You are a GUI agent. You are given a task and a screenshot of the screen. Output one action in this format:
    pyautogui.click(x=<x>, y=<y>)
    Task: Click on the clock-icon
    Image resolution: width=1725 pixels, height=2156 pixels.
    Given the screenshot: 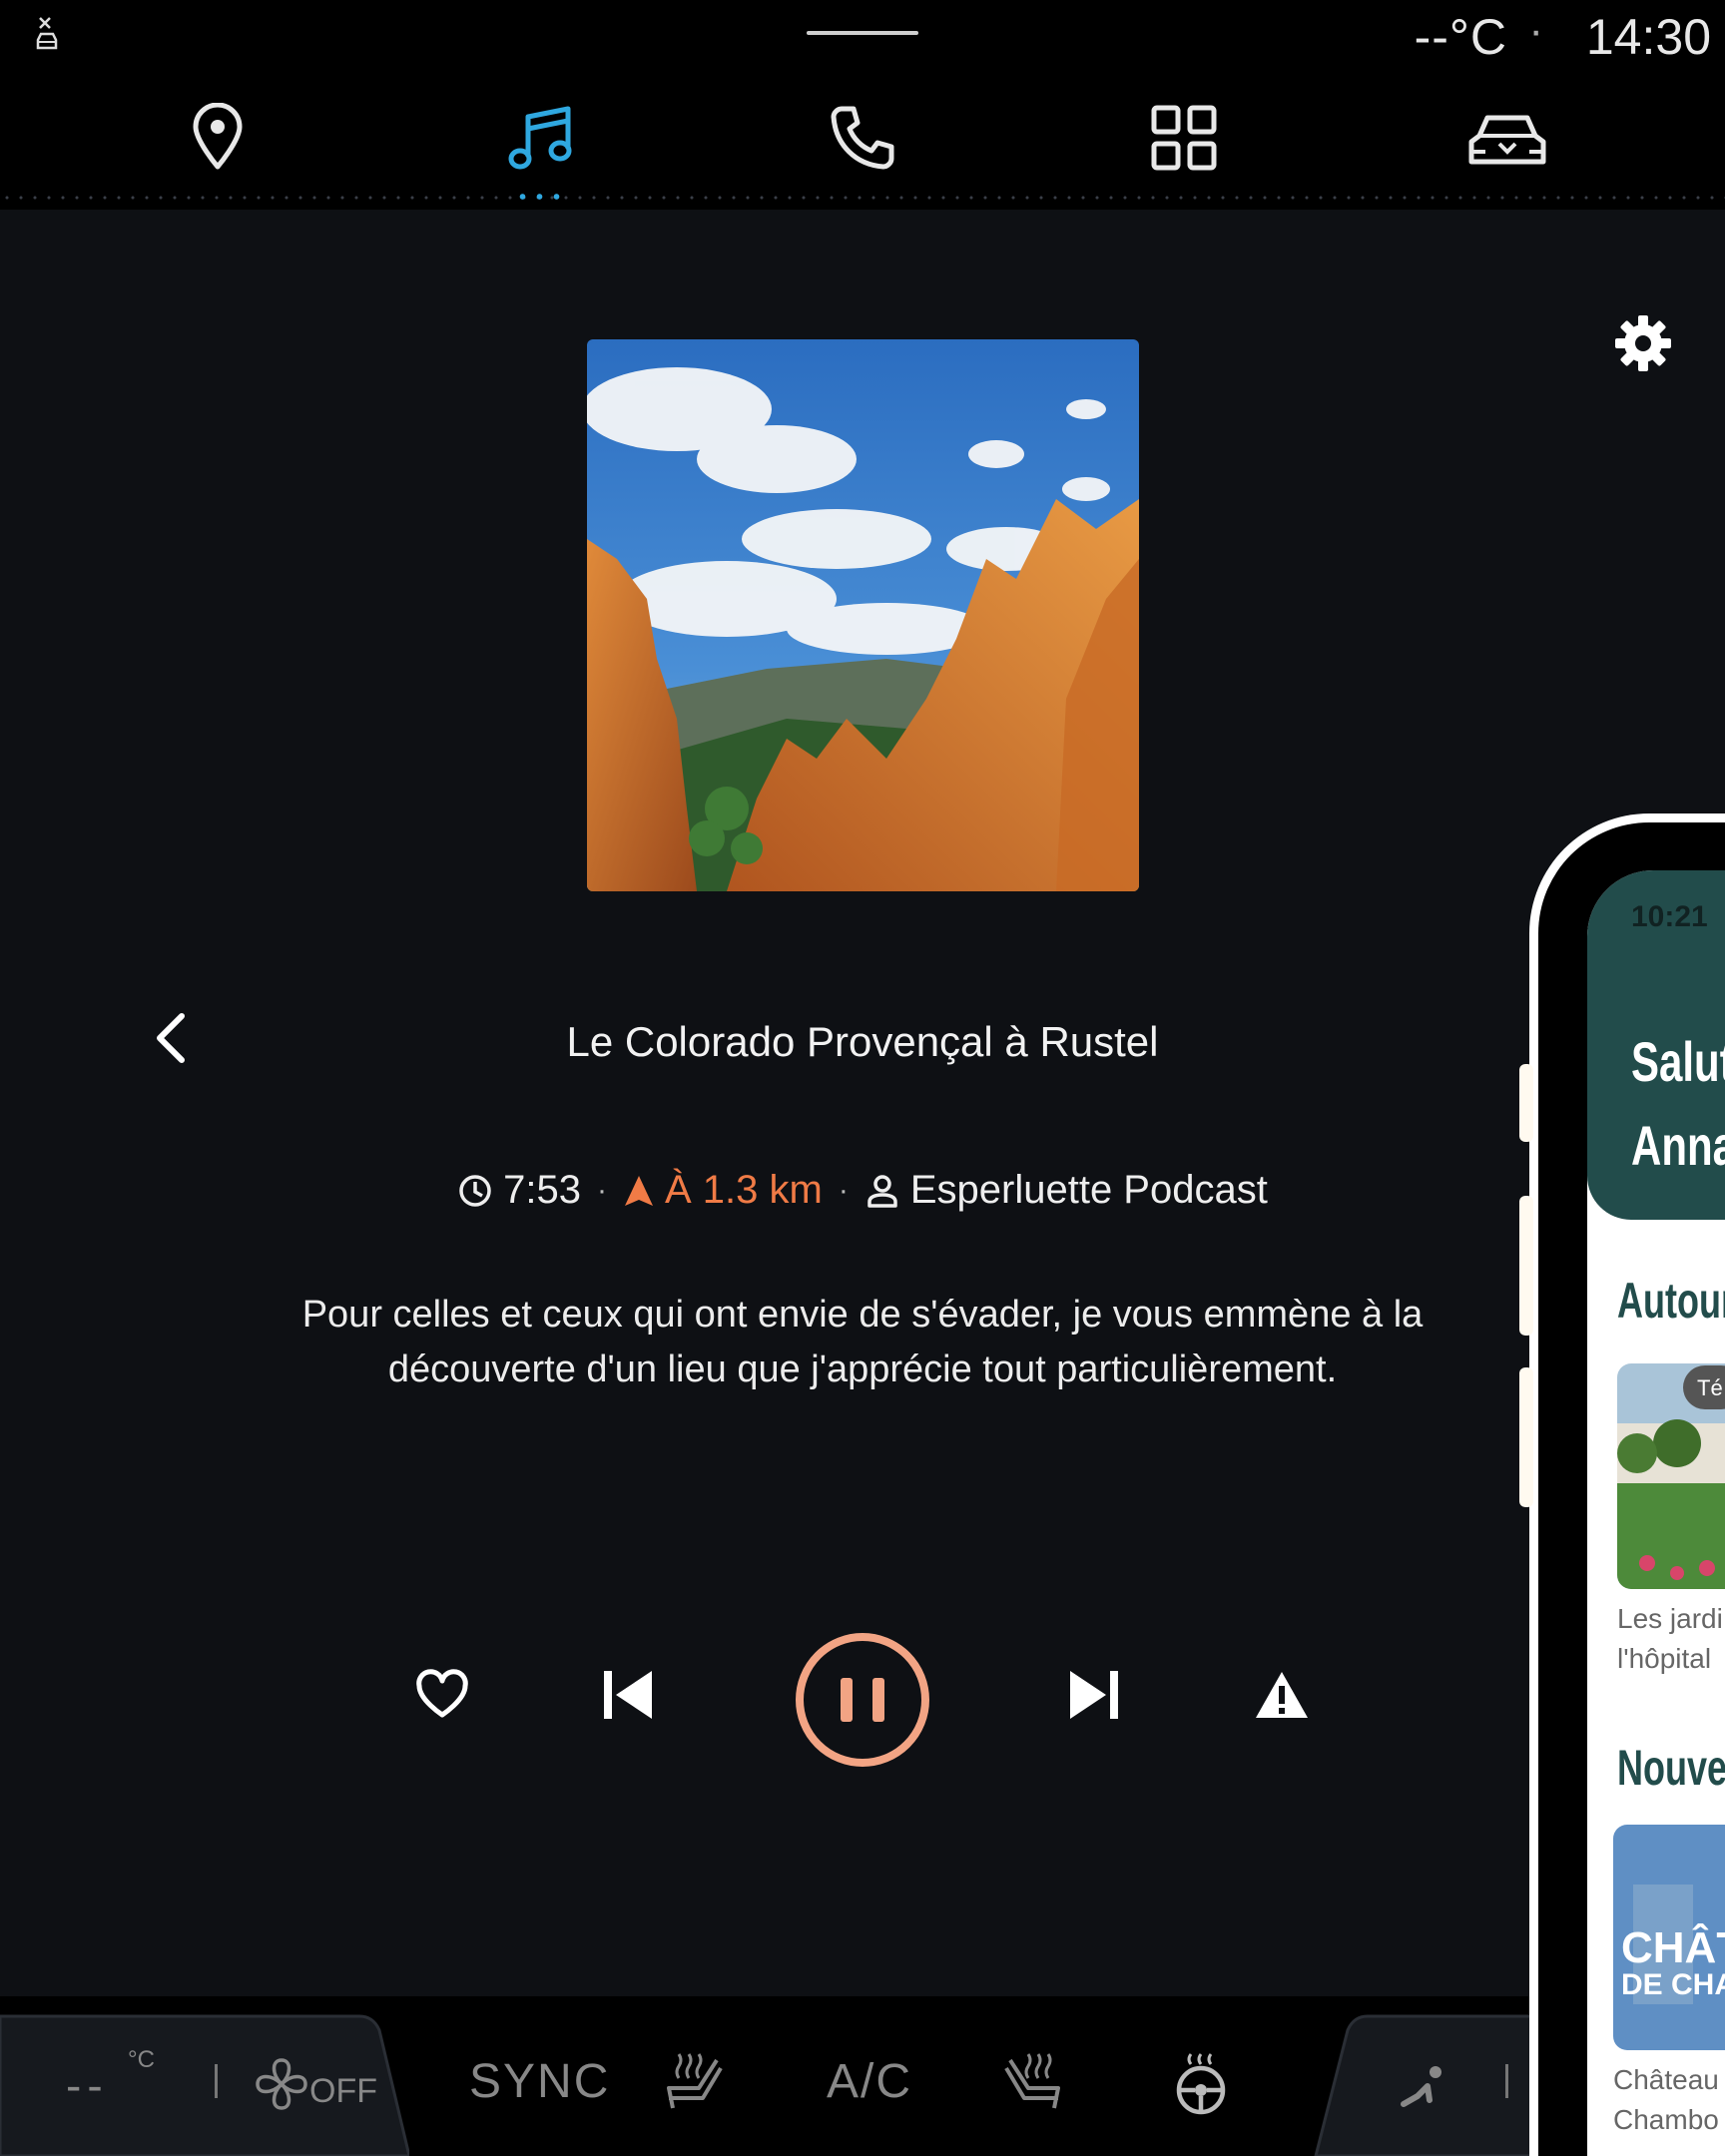 What is the action you would take?
    pyautogui.click(x=475, y=1191)
    